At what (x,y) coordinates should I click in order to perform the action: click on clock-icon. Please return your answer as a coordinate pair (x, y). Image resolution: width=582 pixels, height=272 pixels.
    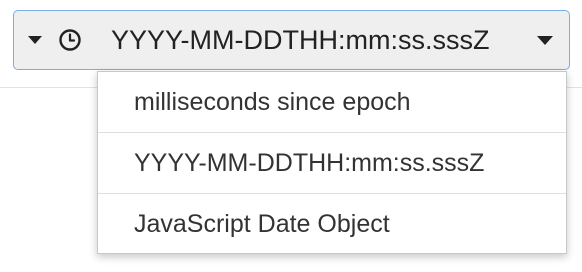
    Looking at the image, I should click on (70, 40).